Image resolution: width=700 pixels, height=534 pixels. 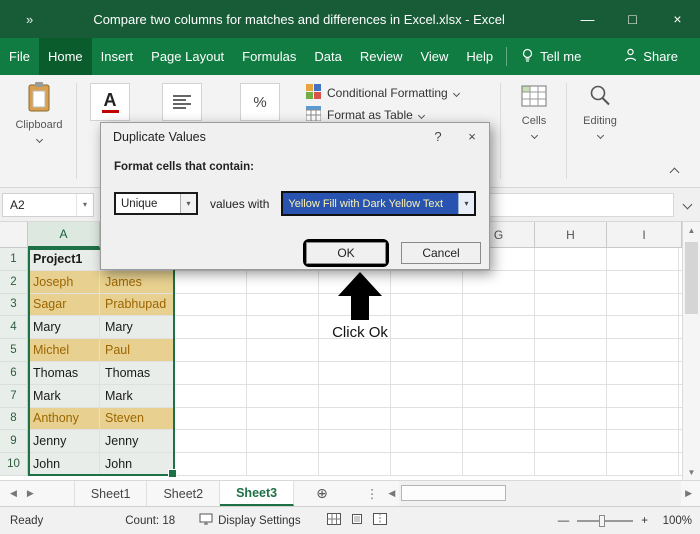 What do you see at coordinates (587, 19) in the screenshot?
I see `minimize-button: —` at bounding box center [587, 19].